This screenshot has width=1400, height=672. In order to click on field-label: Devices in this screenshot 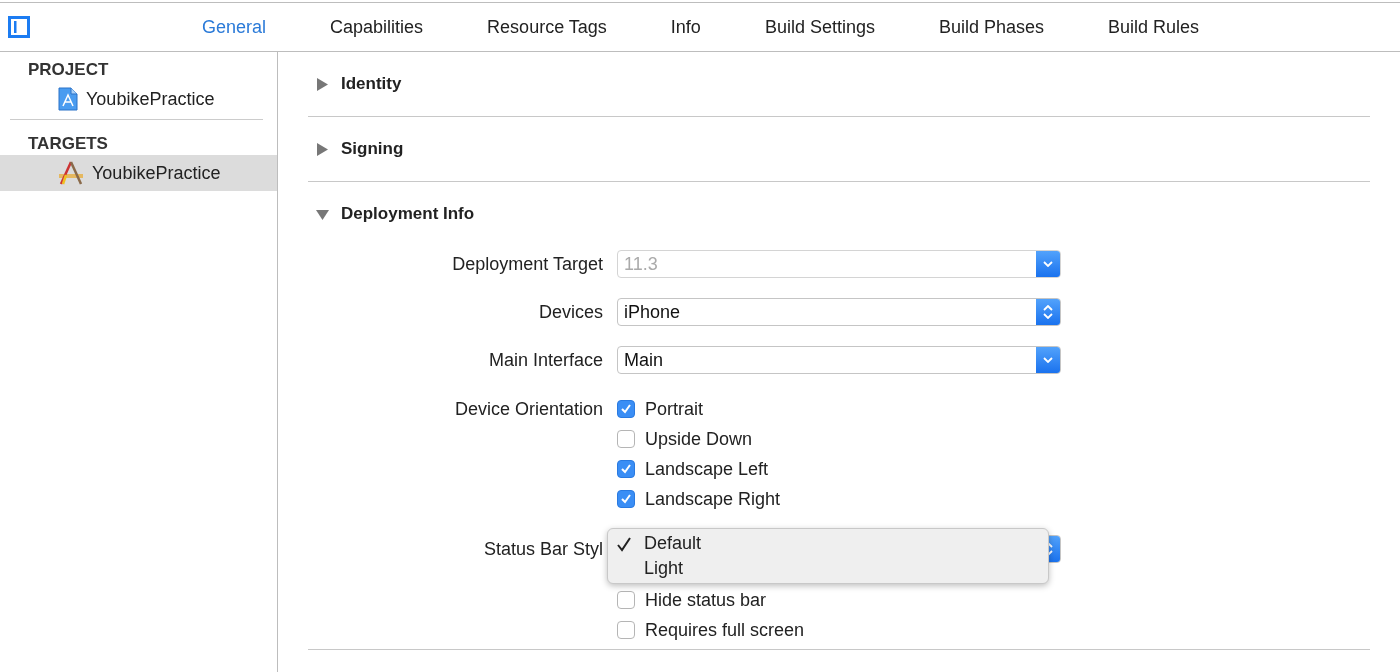, I will do `click(570, 312)`.